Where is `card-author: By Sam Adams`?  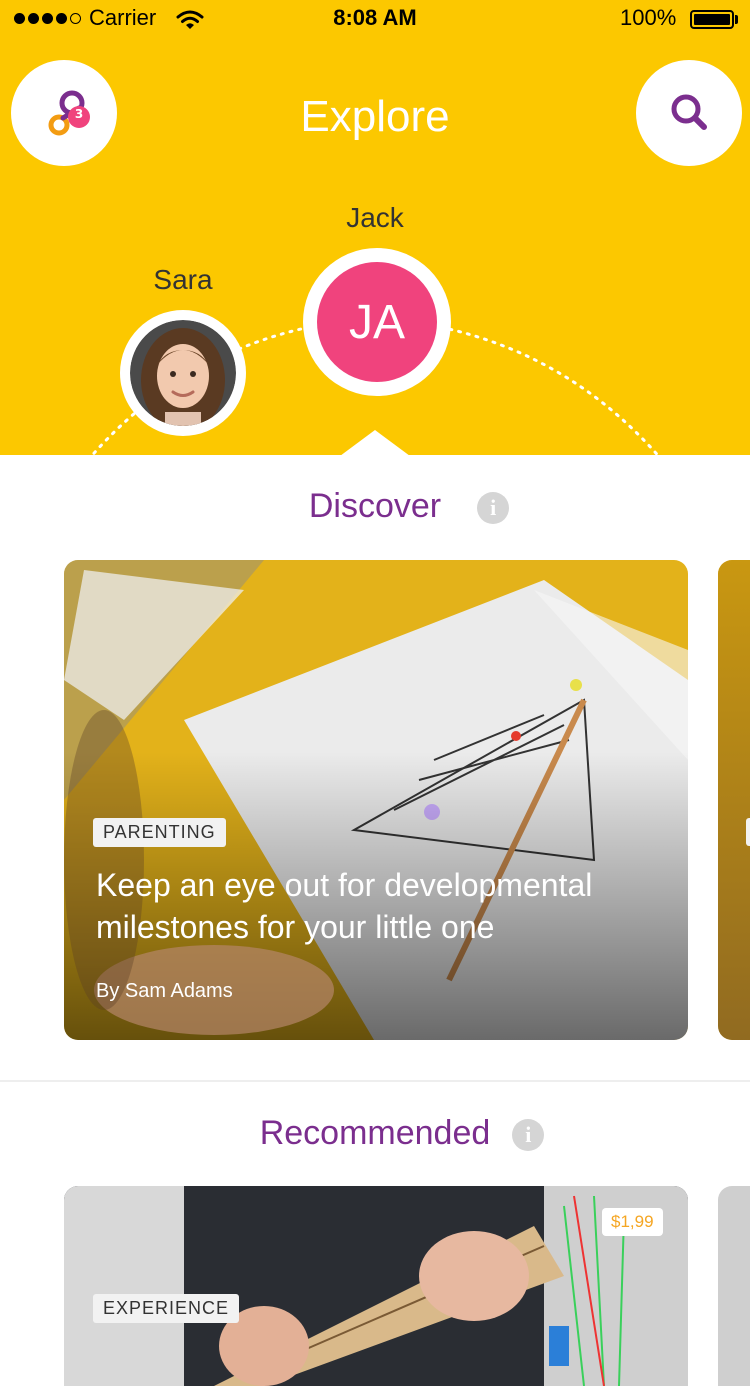 card-author: By Sam Adams is located at coordinates (164, 991).